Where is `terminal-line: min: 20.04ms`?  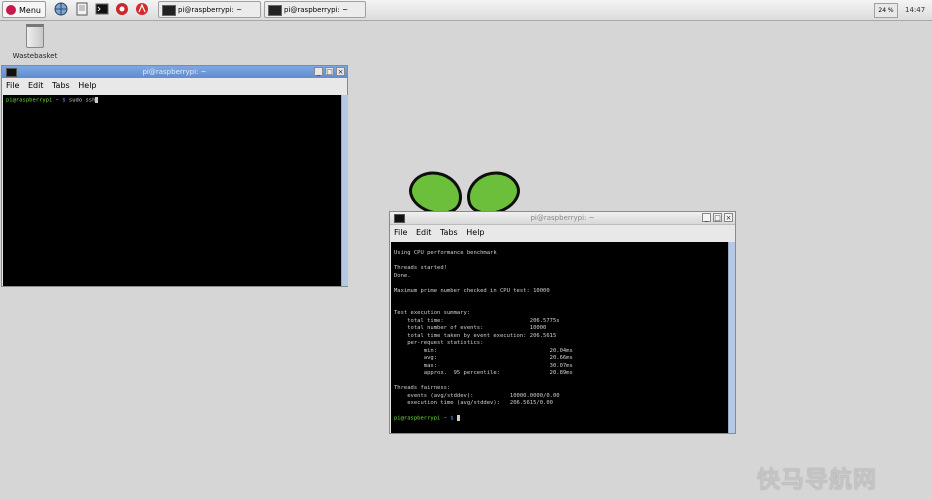 terminal-line: min: 20.04ms is located at coordinates (483, 350).